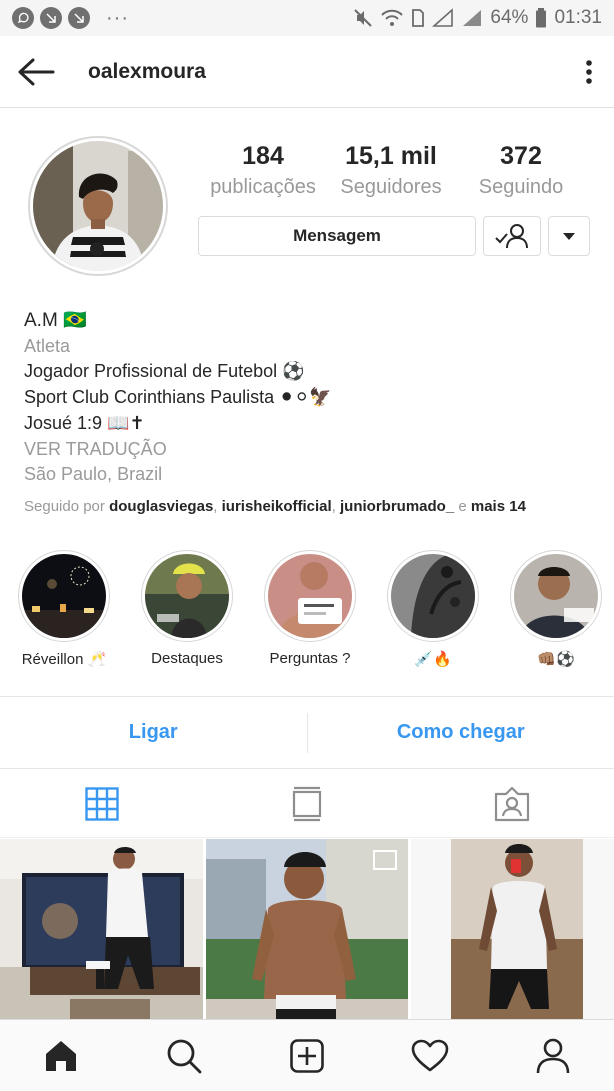 The height and width of the screenshot is (1091, 614). What do you see at coordinates (187, 658) in the screenshot?
I see `highlight-label: Destaques` at bounding box center [187, 658].